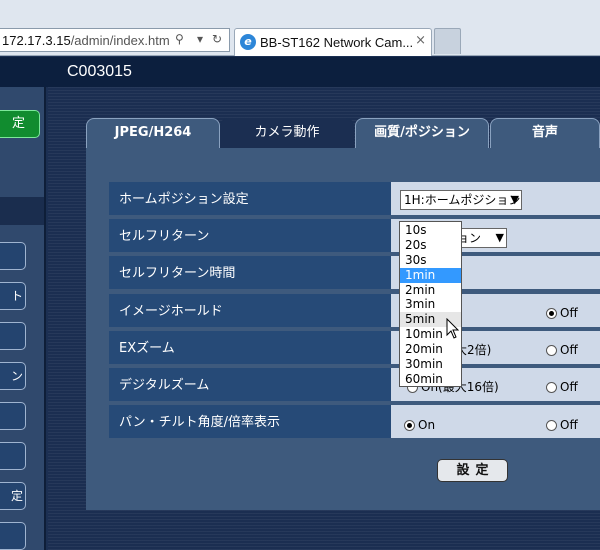  I want to click on row-label: デジタルズーム, so click(250, 385).